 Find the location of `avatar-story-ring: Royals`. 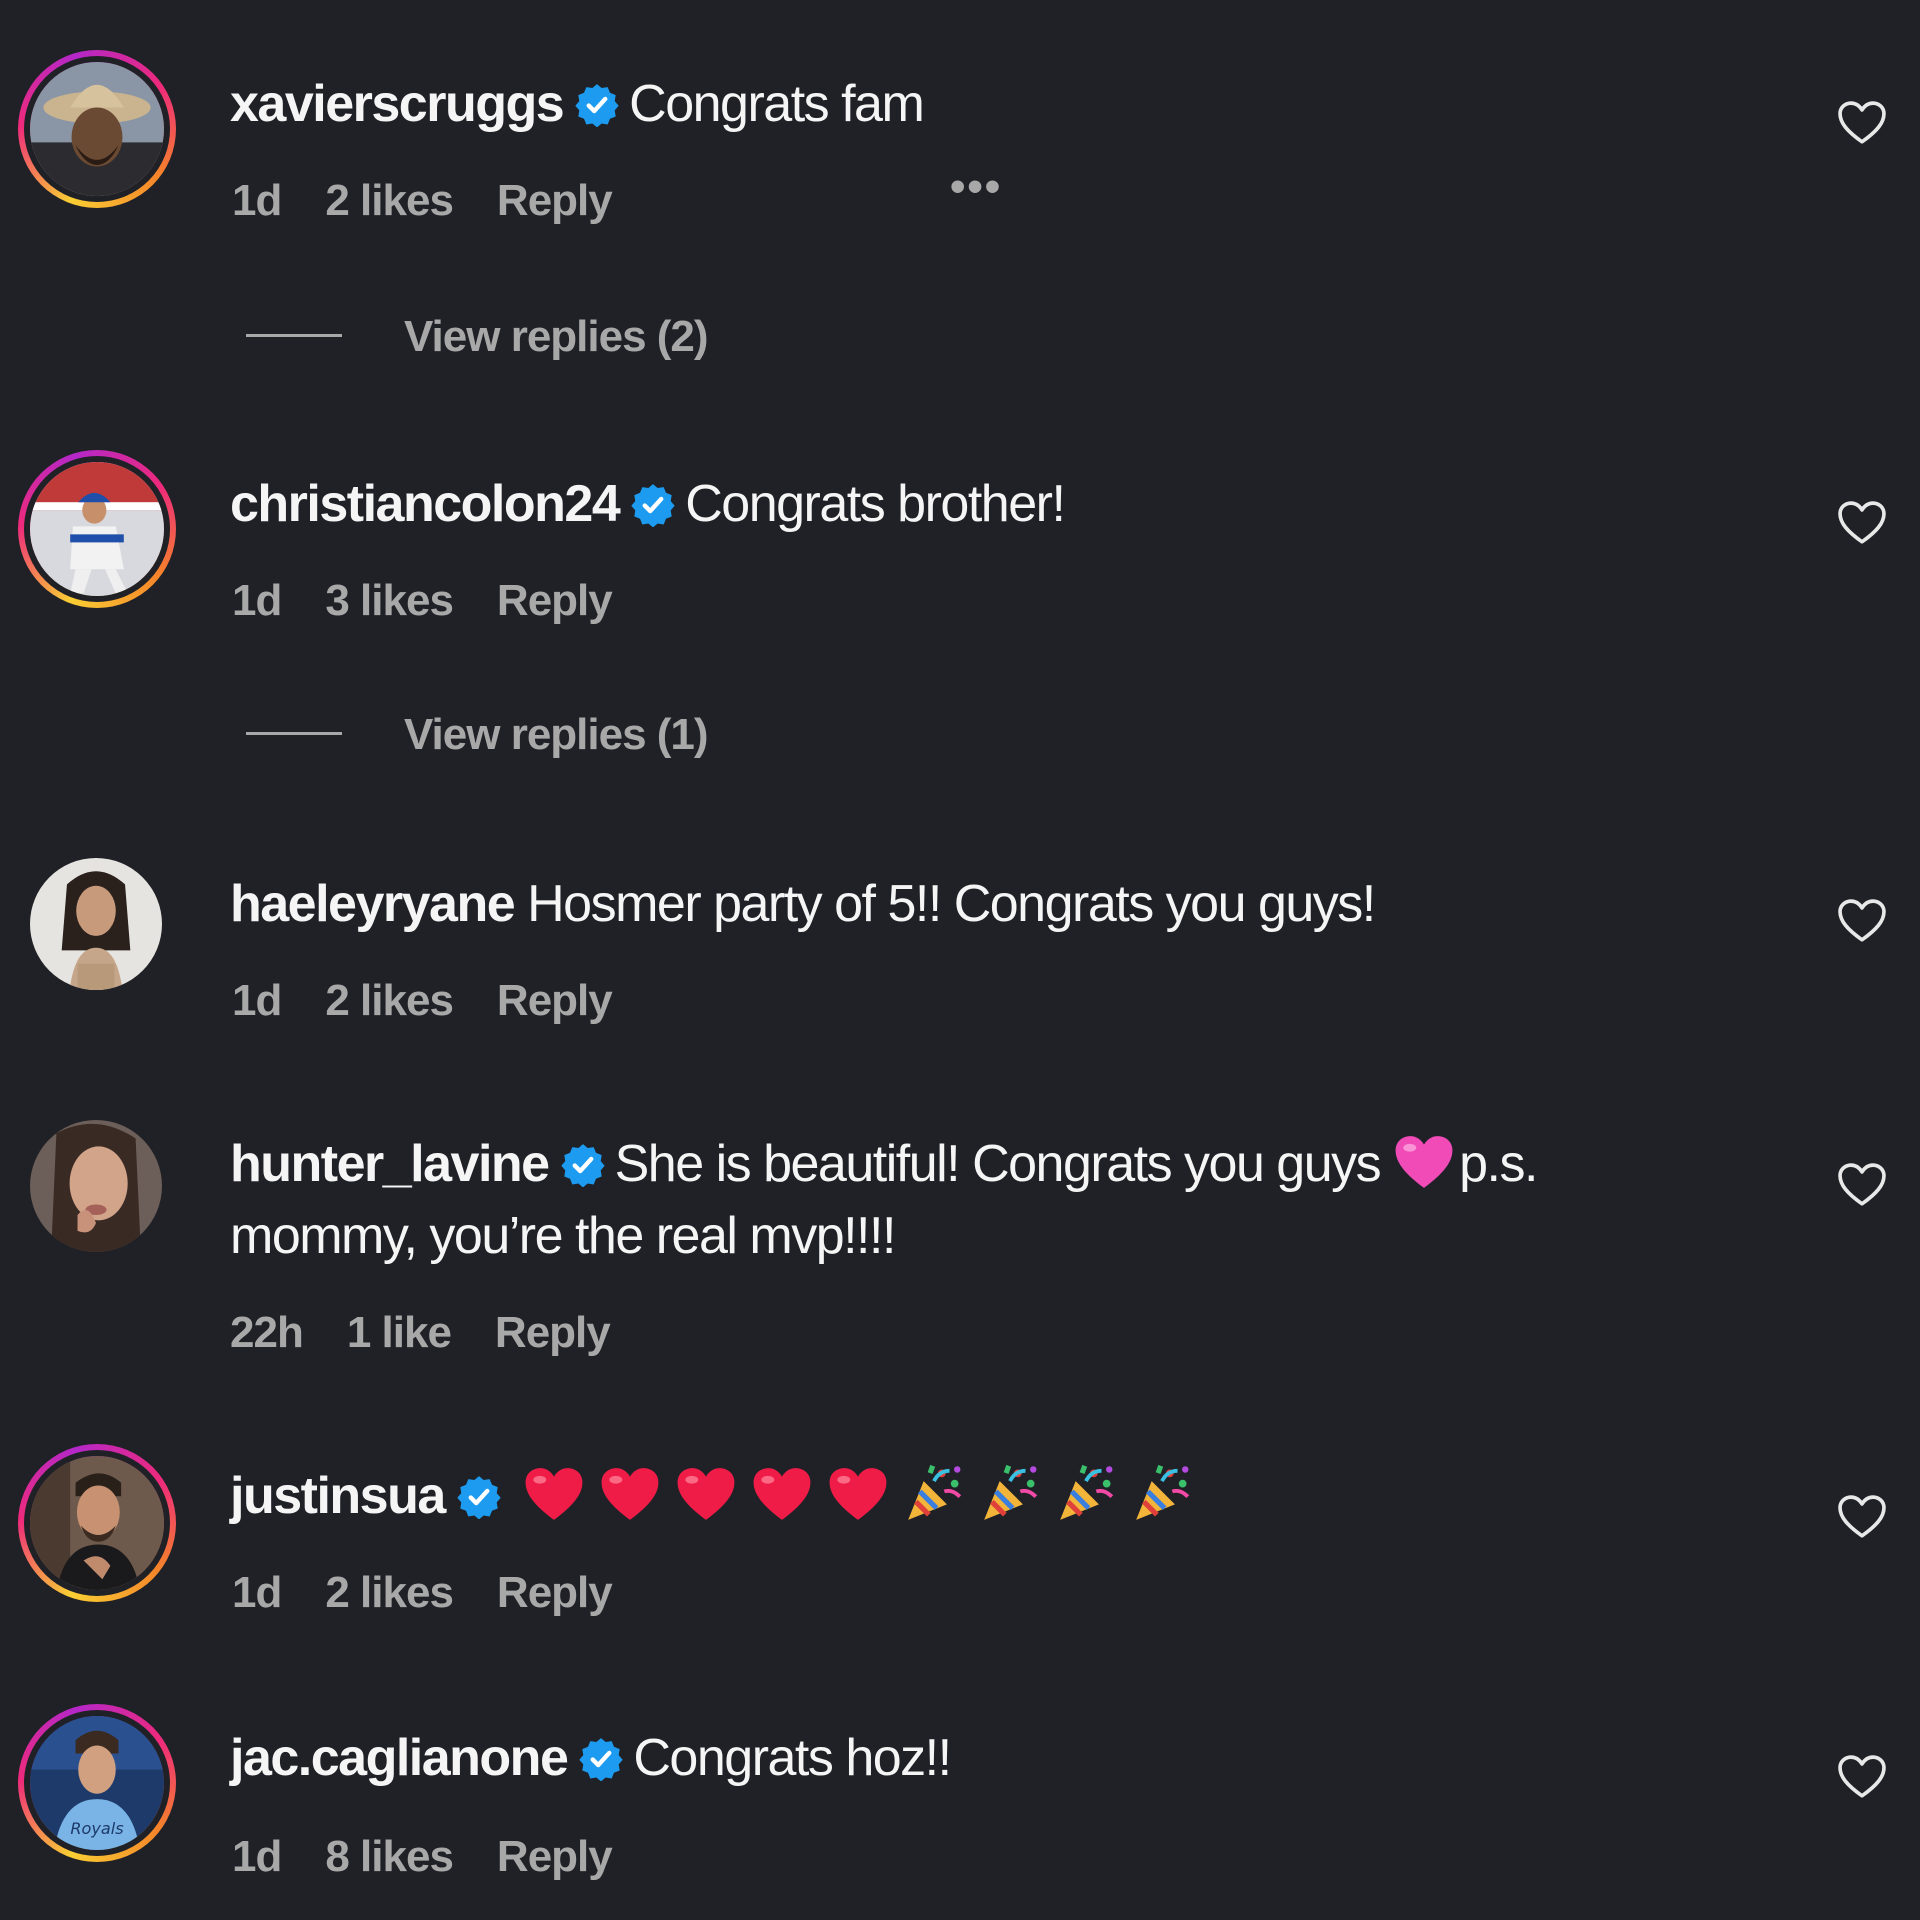

avatar-story-ring: Royals is located at coordinates (97, 1783).